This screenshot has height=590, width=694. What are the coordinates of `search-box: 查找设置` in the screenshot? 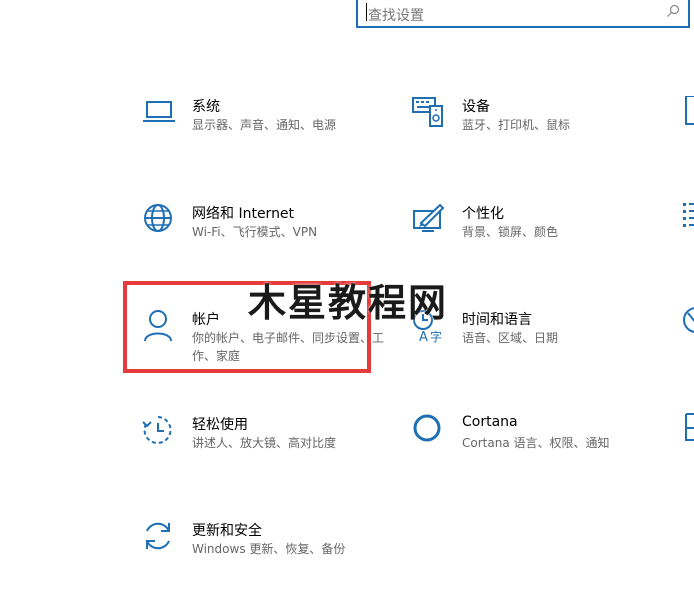 It's located at (523, 14).